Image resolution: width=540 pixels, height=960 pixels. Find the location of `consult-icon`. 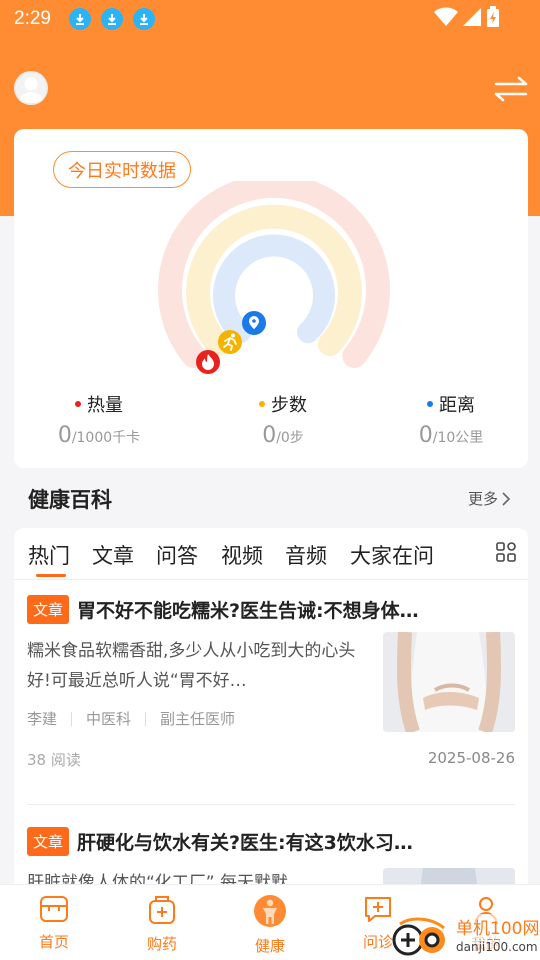

consult-icon is located at coordinates (378, 909).